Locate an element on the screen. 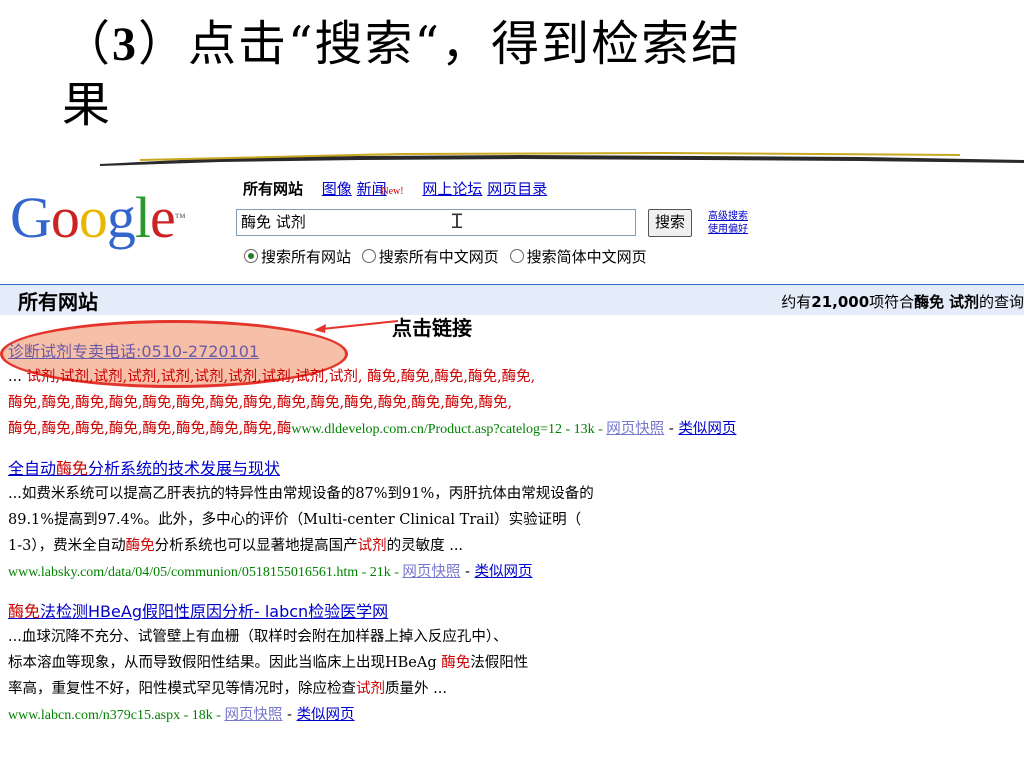  tab-directory: 网页目录 is located at coordinates (517, 189).